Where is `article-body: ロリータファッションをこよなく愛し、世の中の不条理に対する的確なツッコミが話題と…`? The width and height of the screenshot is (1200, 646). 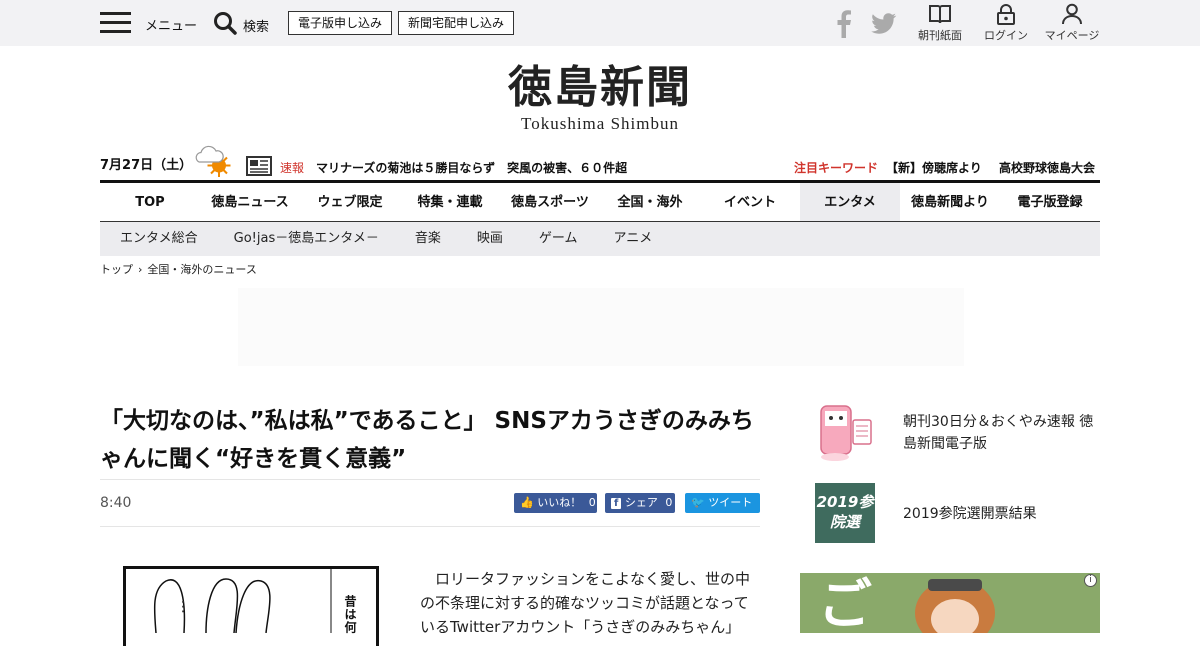
article-body: ロリータファッションをこよなく愛し、世の中の不条理に対する的確なツッコミが話題と… is located at coordinates (585, 603).